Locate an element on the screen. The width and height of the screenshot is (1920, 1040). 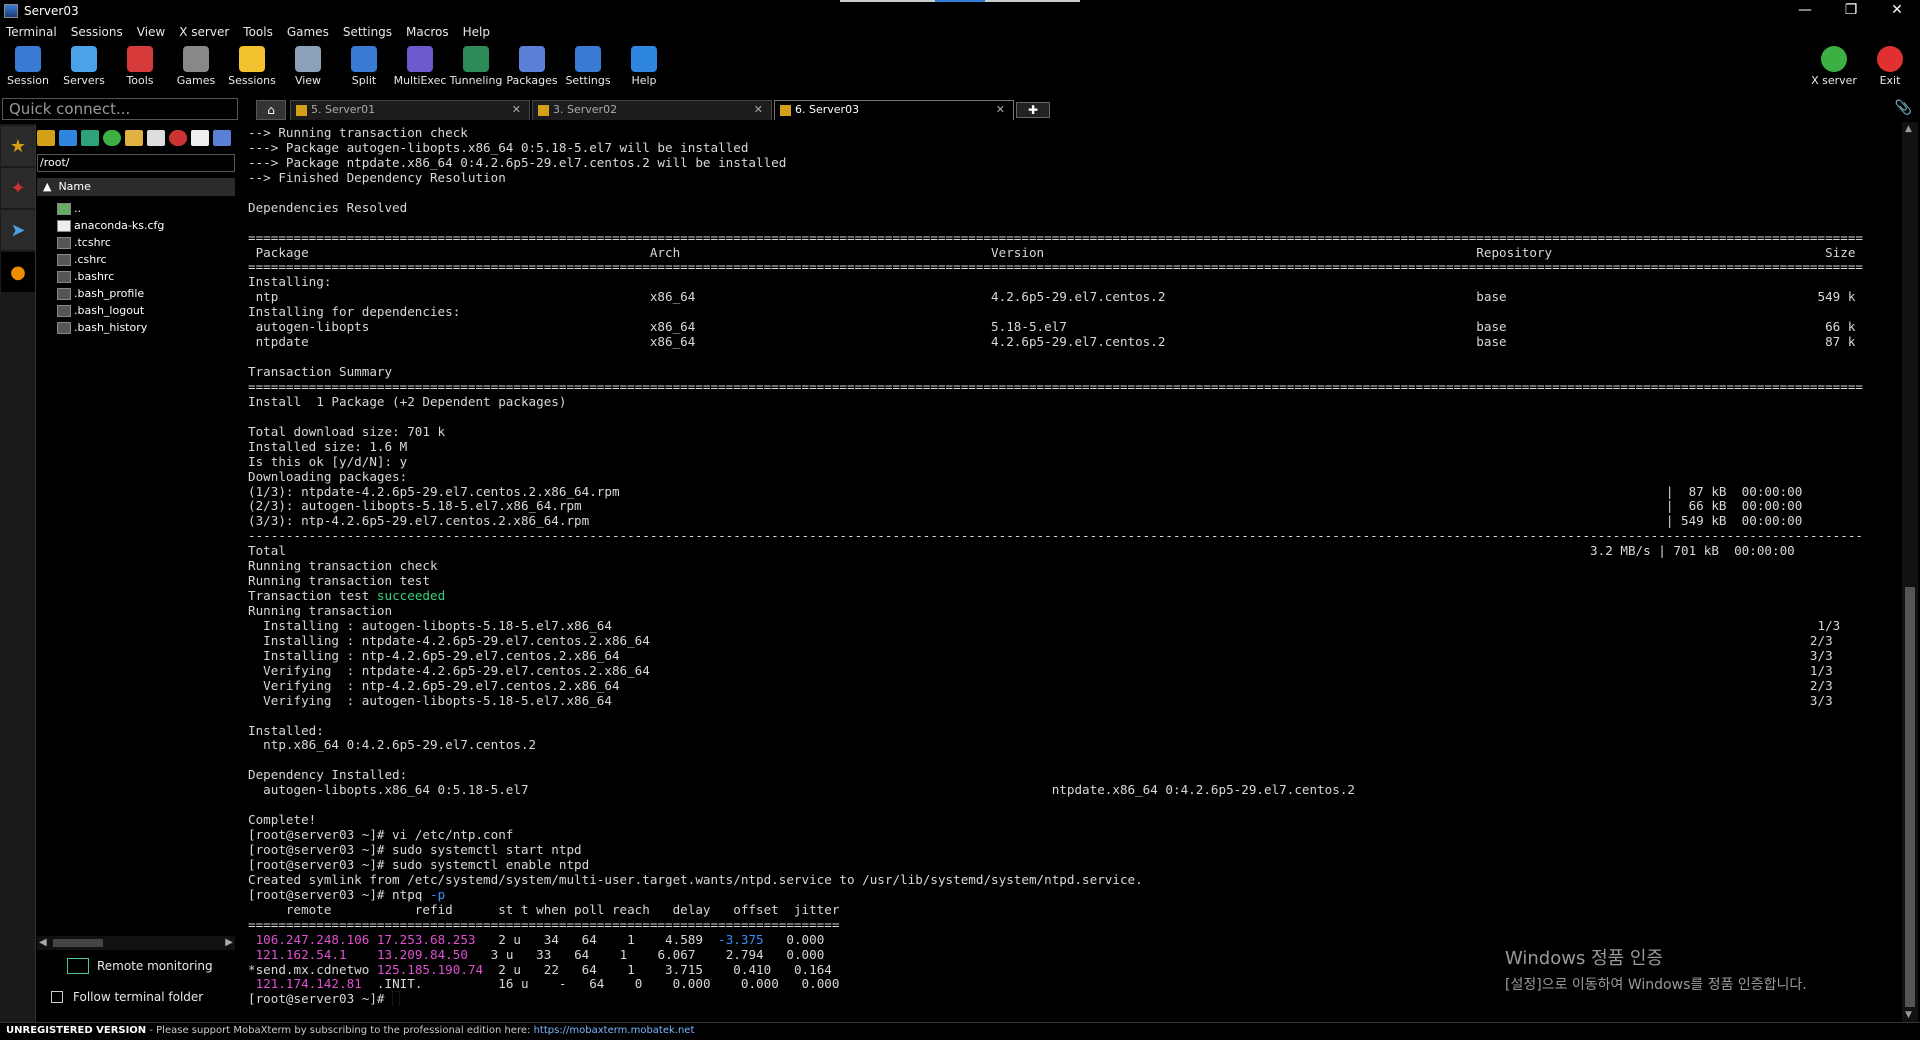
menu-tools: Tools is located at coordinates (258, 32).